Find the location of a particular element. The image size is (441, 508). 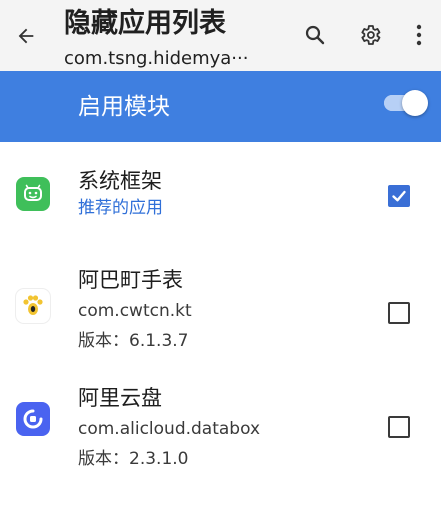

search-icon is located at coordinates (315, 35).